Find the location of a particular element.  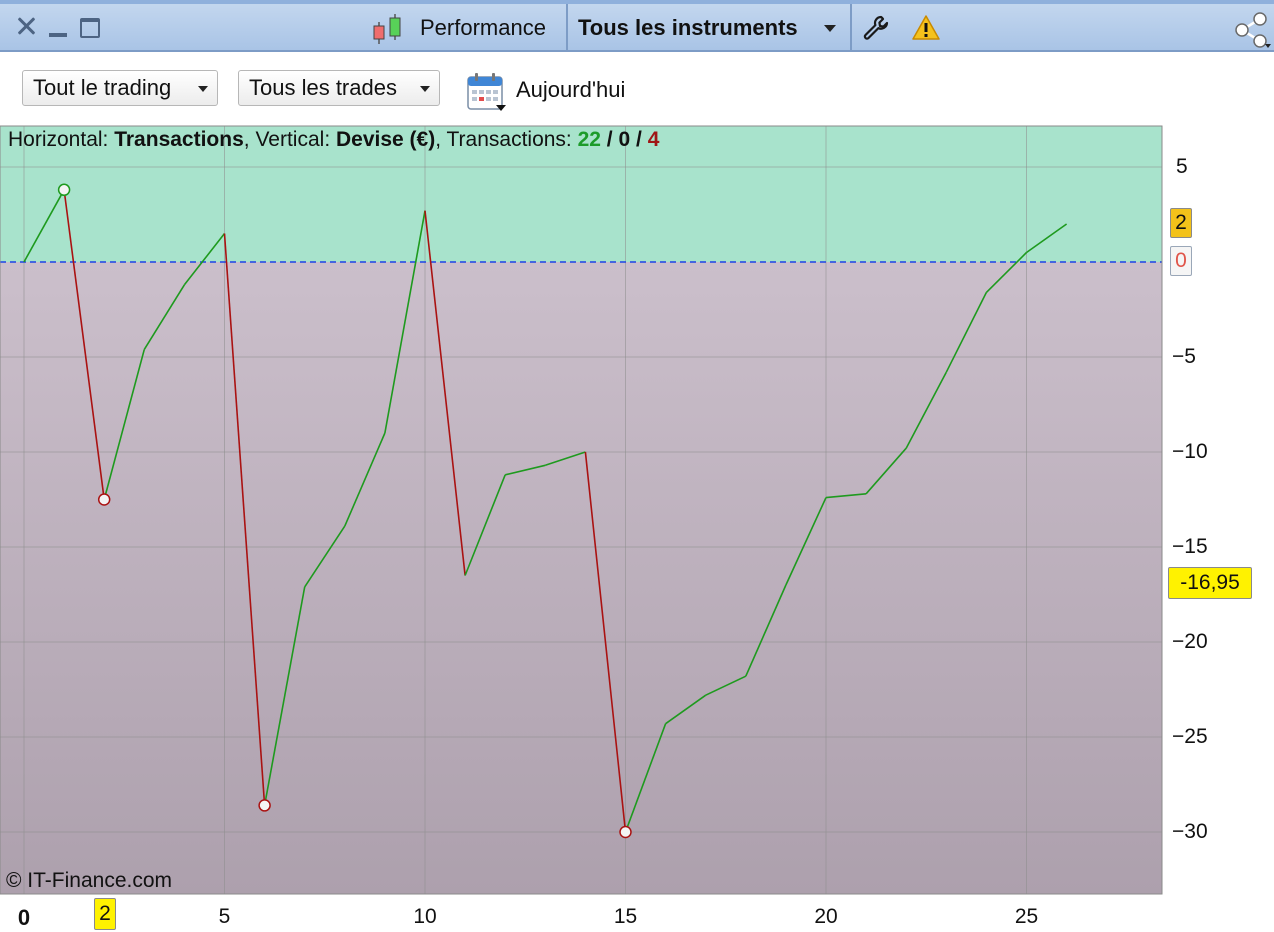

y-tick-label: −15 is located at coordinates (1190, 546).